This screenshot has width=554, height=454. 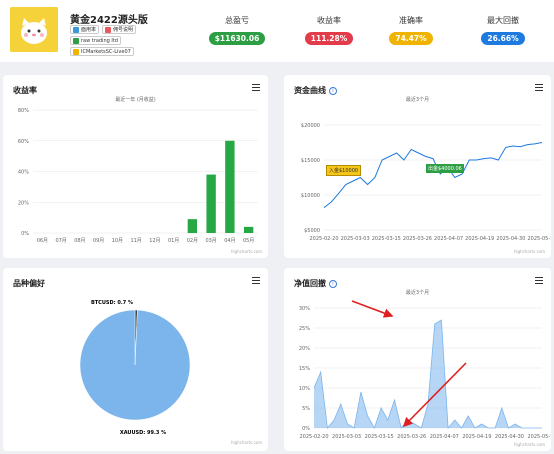 I want to click on x-tick-label: 2025-04-07, so click(x=448, y=239).